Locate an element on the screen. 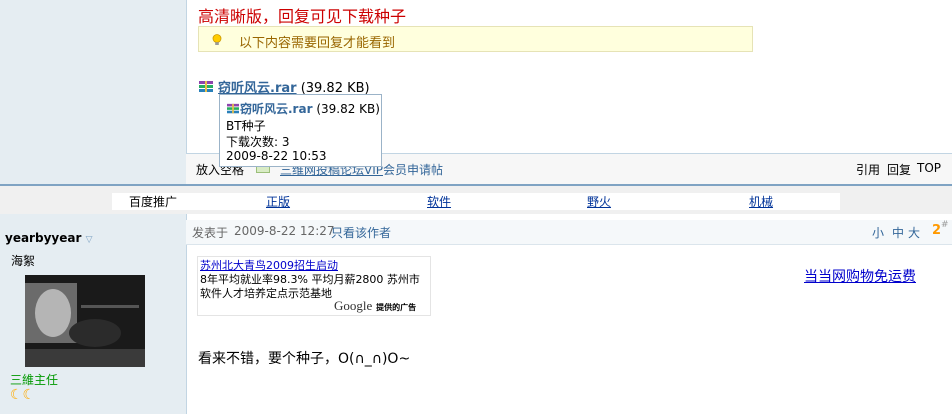 The height and width of the screenshot is (414, 952). chevron-down-icon: ▽ is located at coordinates (89, 240).